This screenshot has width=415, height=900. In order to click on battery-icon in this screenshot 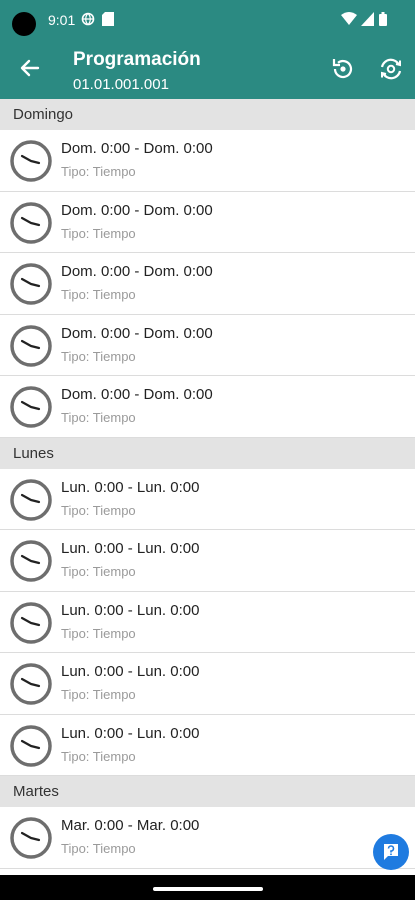, I will do `click(383, 19)`.